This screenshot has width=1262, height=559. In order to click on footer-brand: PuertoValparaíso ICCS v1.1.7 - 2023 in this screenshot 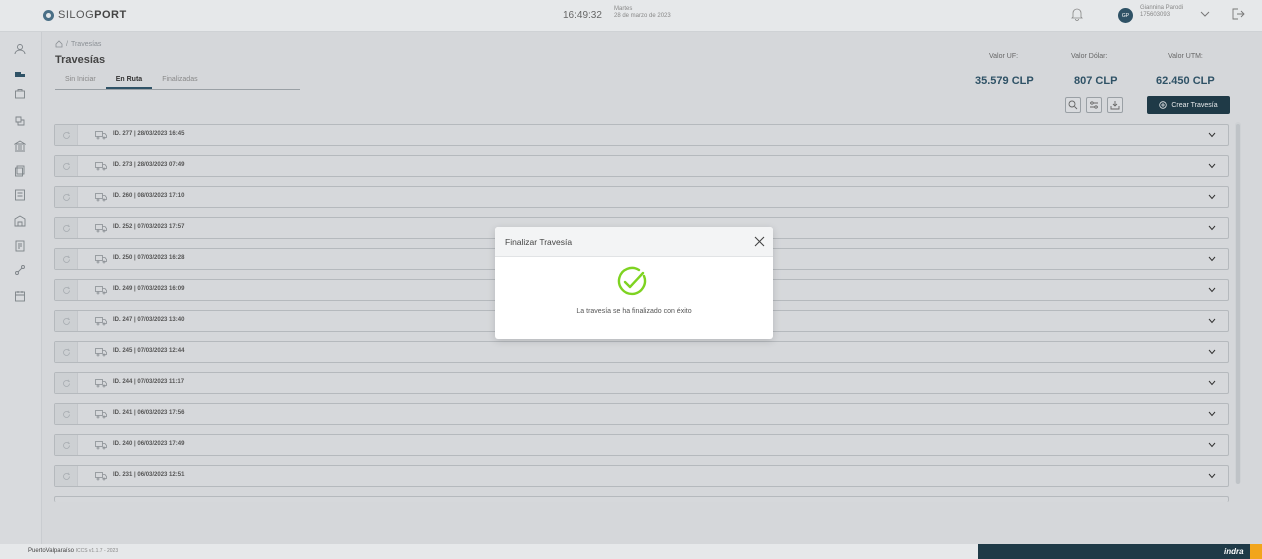, I will do `click(73, 551)`.